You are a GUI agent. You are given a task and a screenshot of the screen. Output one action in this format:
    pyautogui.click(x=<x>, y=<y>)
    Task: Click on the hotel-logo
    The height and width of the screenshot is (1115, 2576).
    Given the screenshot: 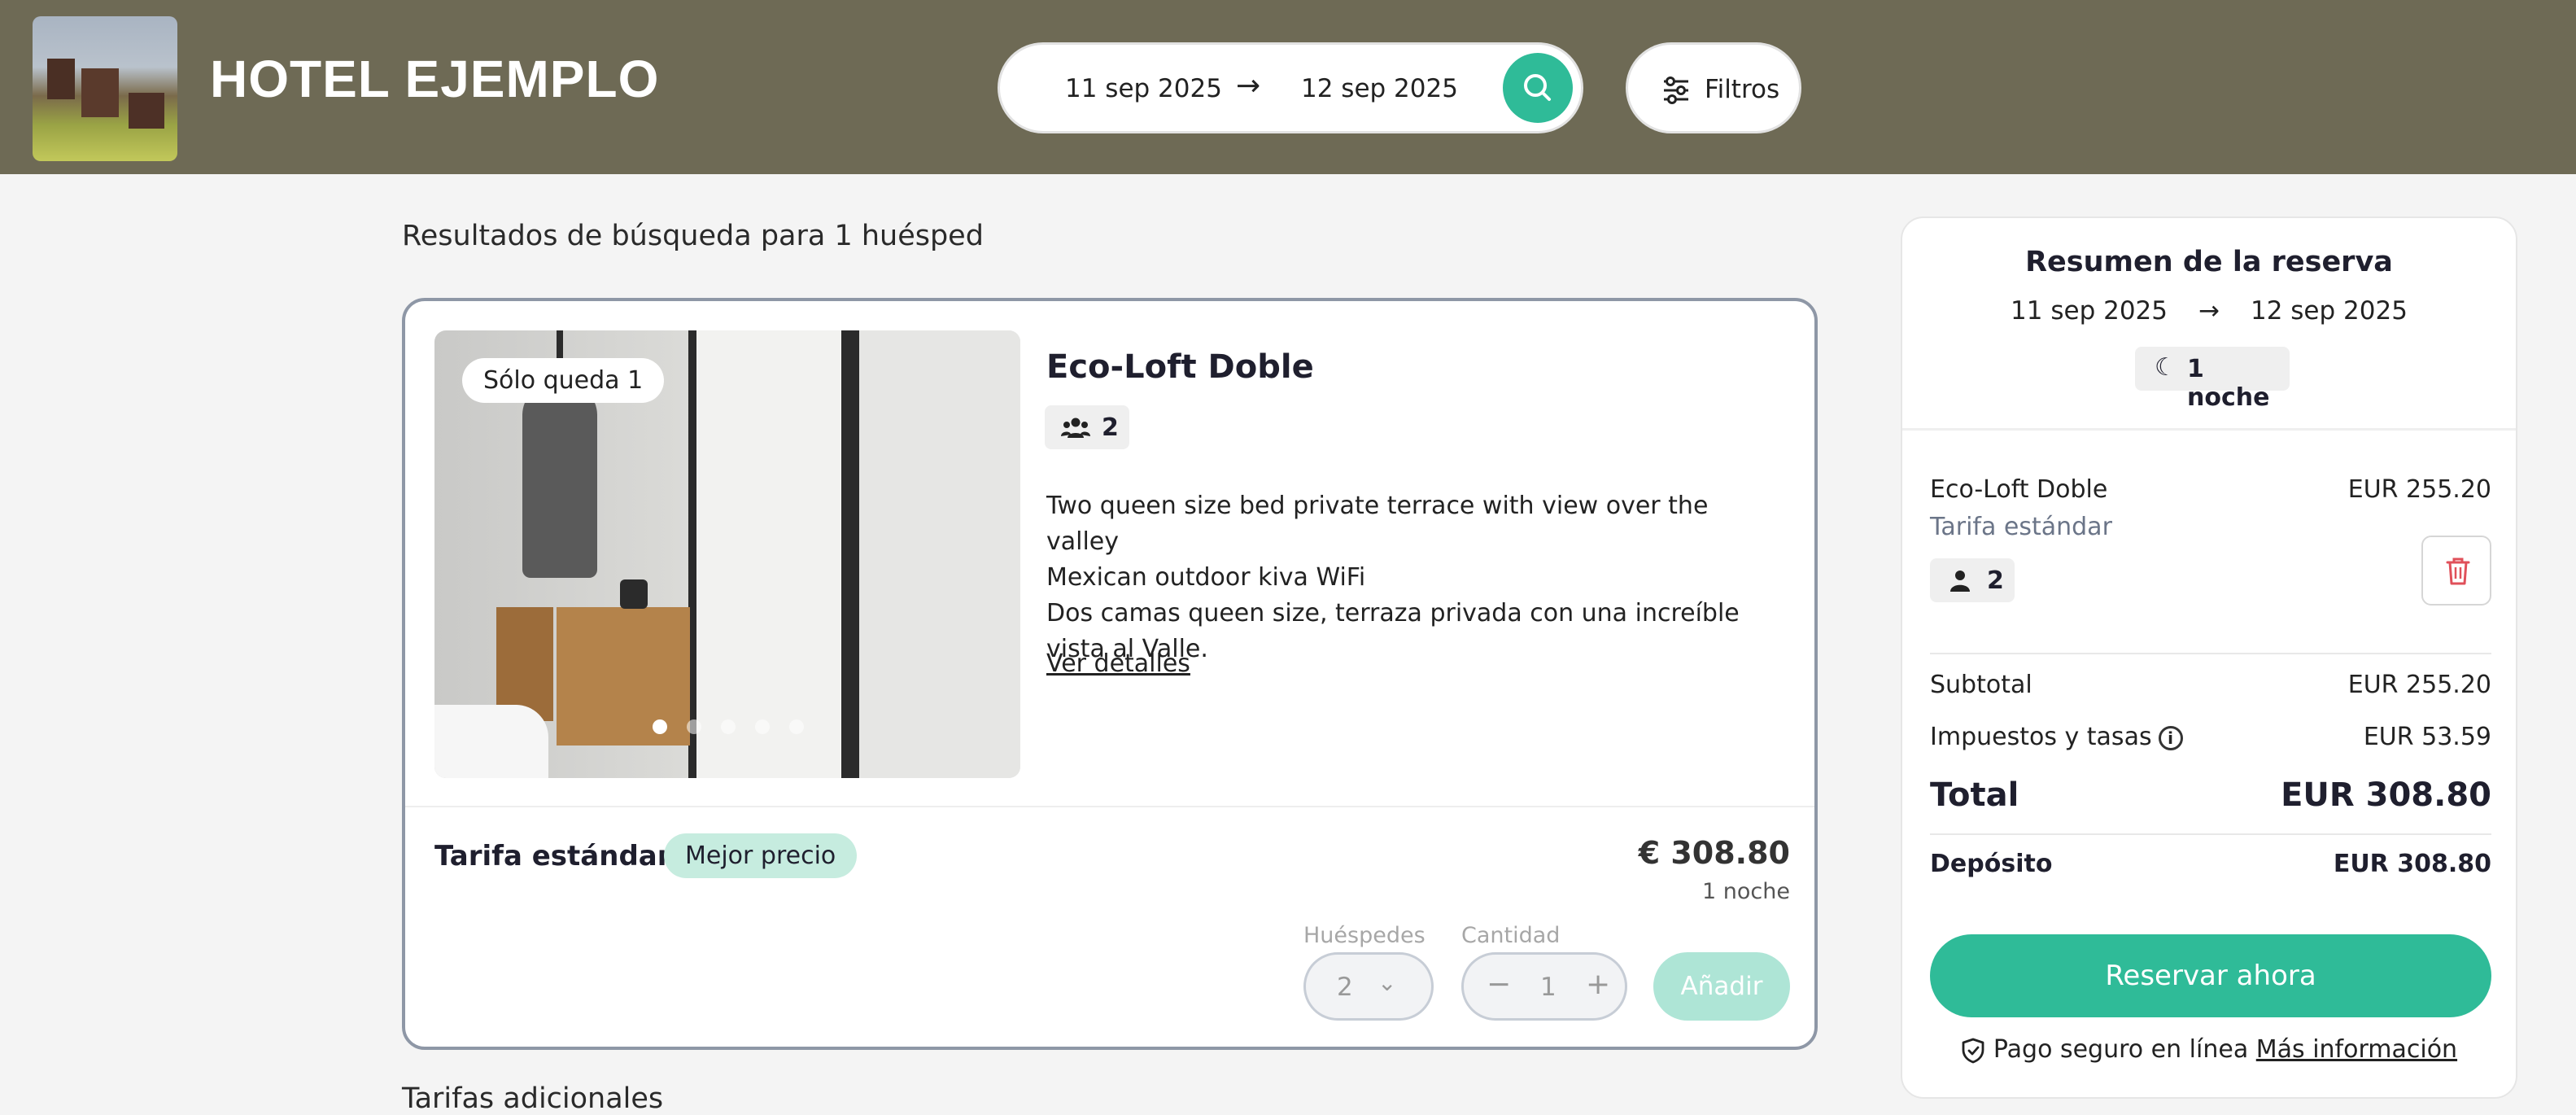 What is the action you would take?
    pyautogui.click(x=105, y=88)
    